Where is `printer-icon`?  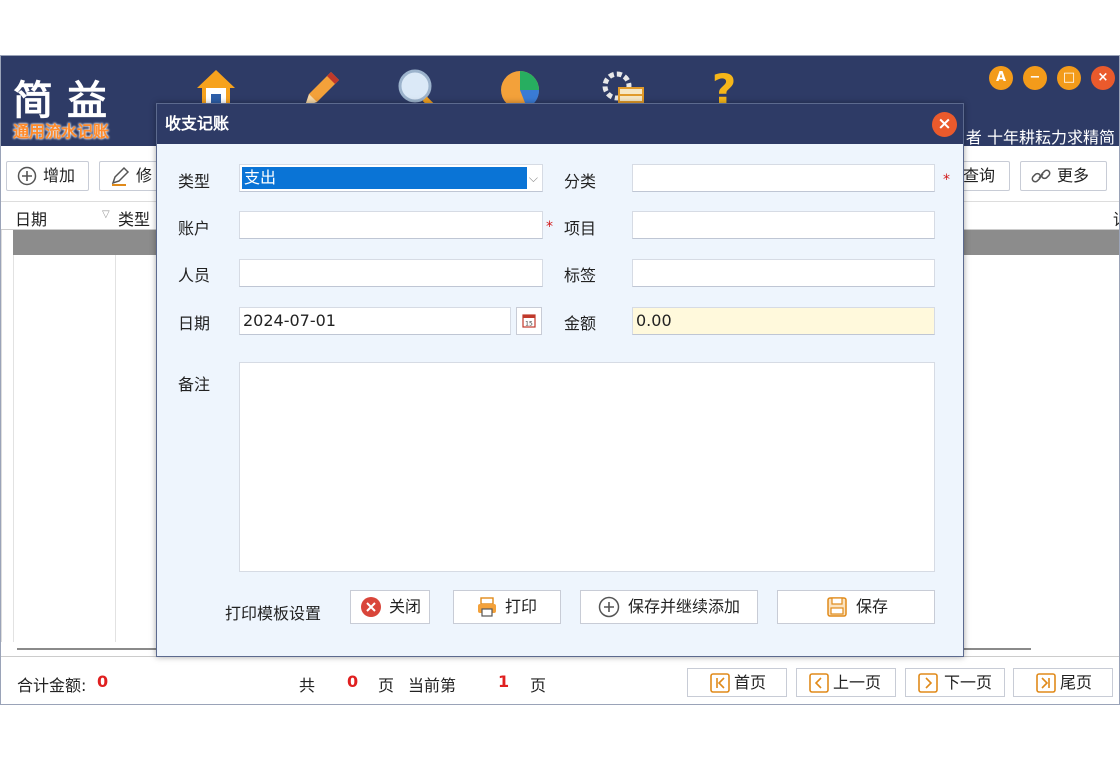 printer-icon is located at coordinates (487, 607).